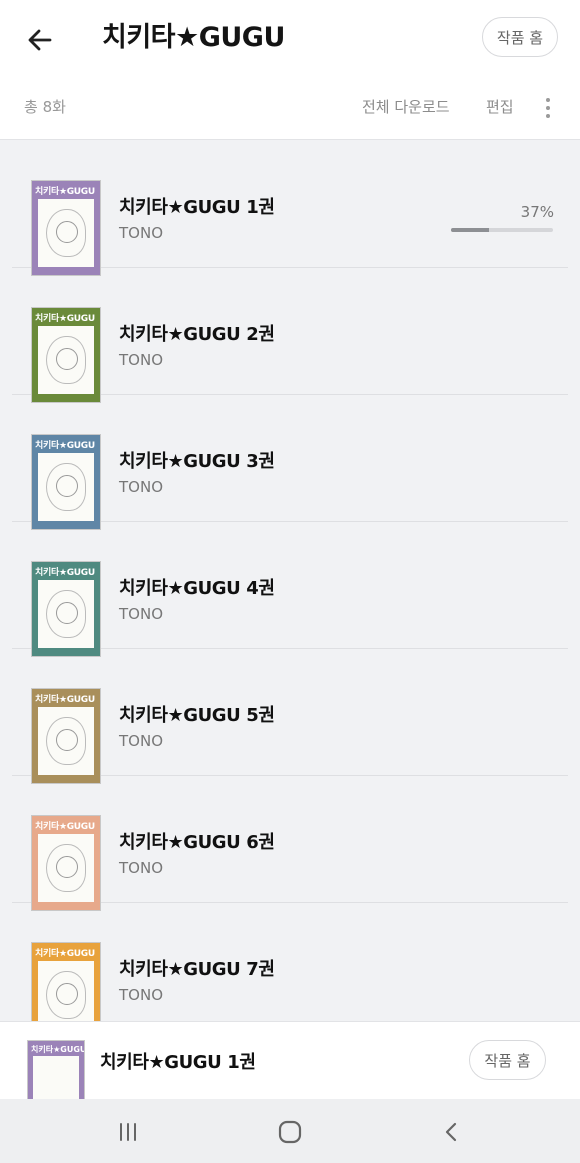 This screenshot has width=580, height=1163. Describe the element at coordinates (290, 70) in the screenshot. I see `top-app-bar: 치키타★GUGU 작품 홈 총 8화 전체 다운로드 편집` at that location.